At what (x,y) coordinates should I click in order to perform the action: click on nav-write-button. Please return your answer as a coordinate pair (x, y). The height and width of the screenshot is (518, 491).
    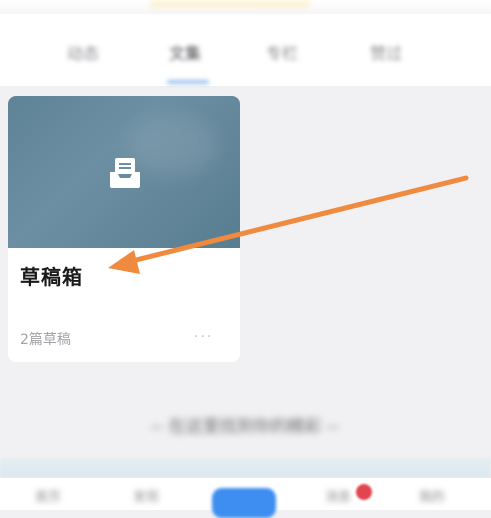
    Looking at the image, I should click on (244, 503).